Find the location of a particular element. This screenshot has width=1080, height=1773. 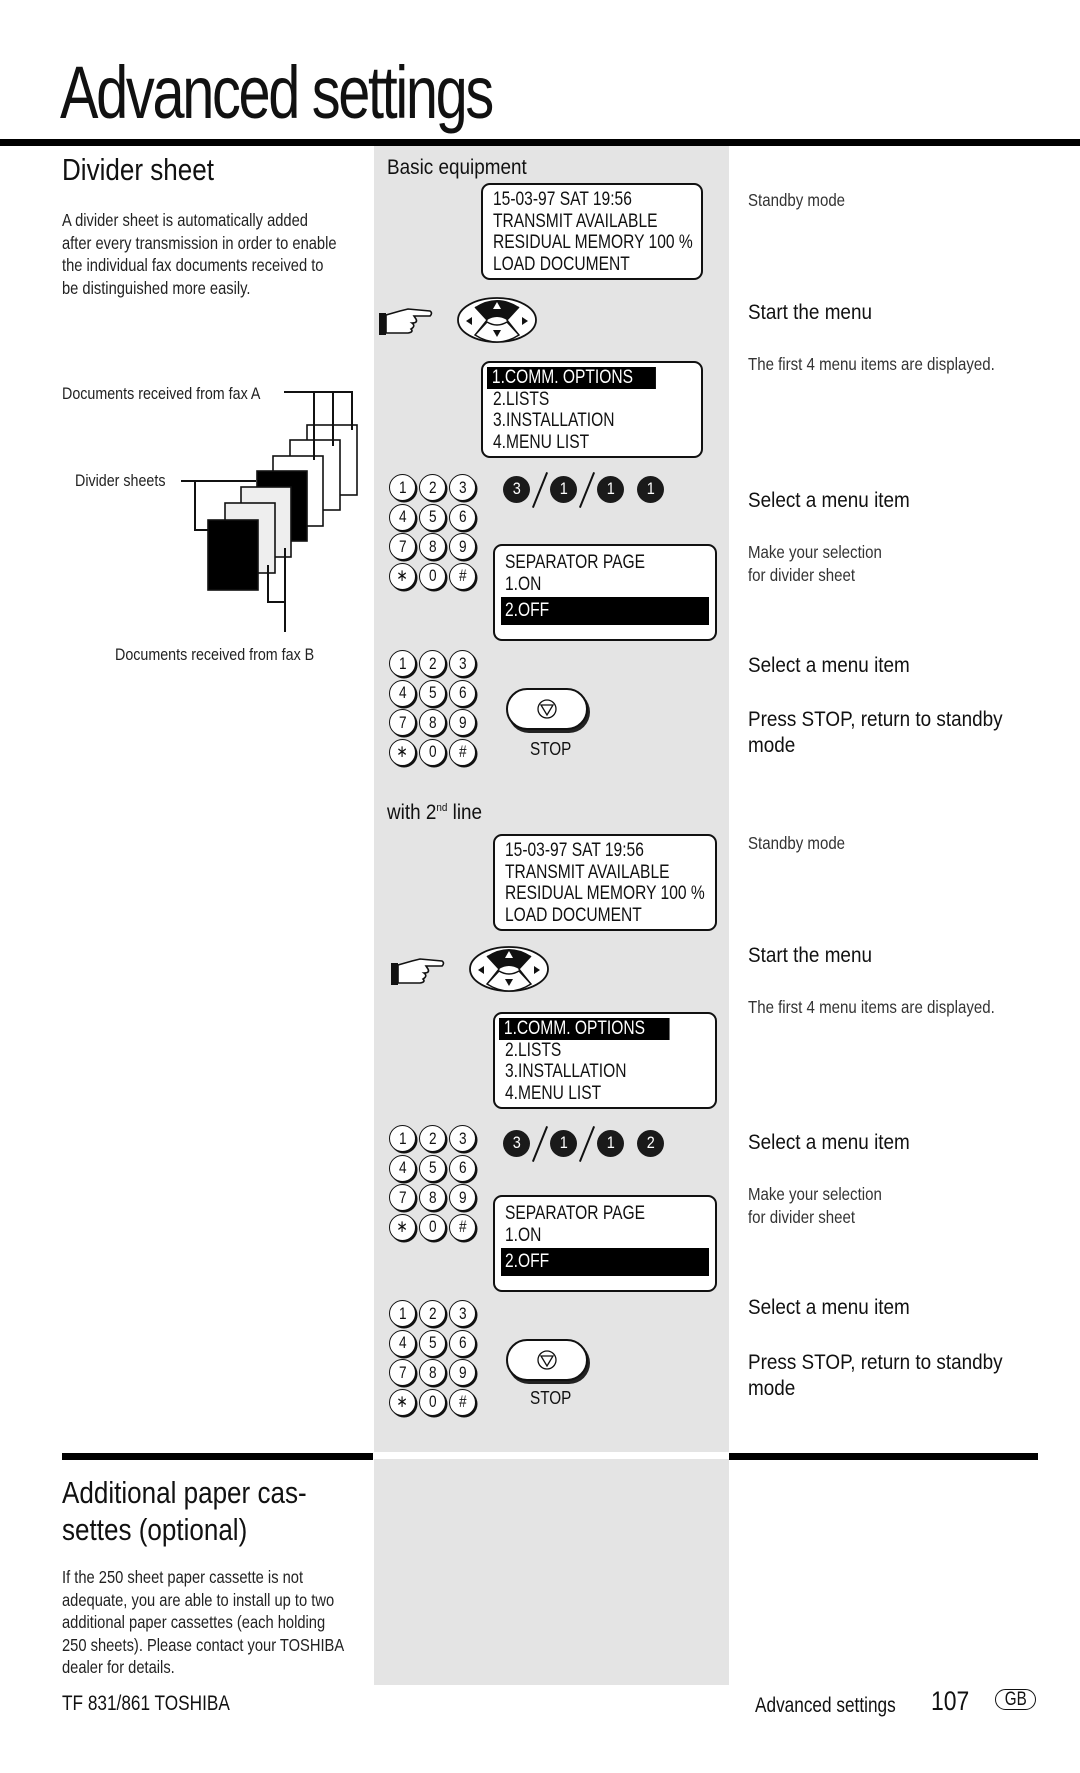

paragraph-line: dealer for details. is located at coordinates (118, 1667).